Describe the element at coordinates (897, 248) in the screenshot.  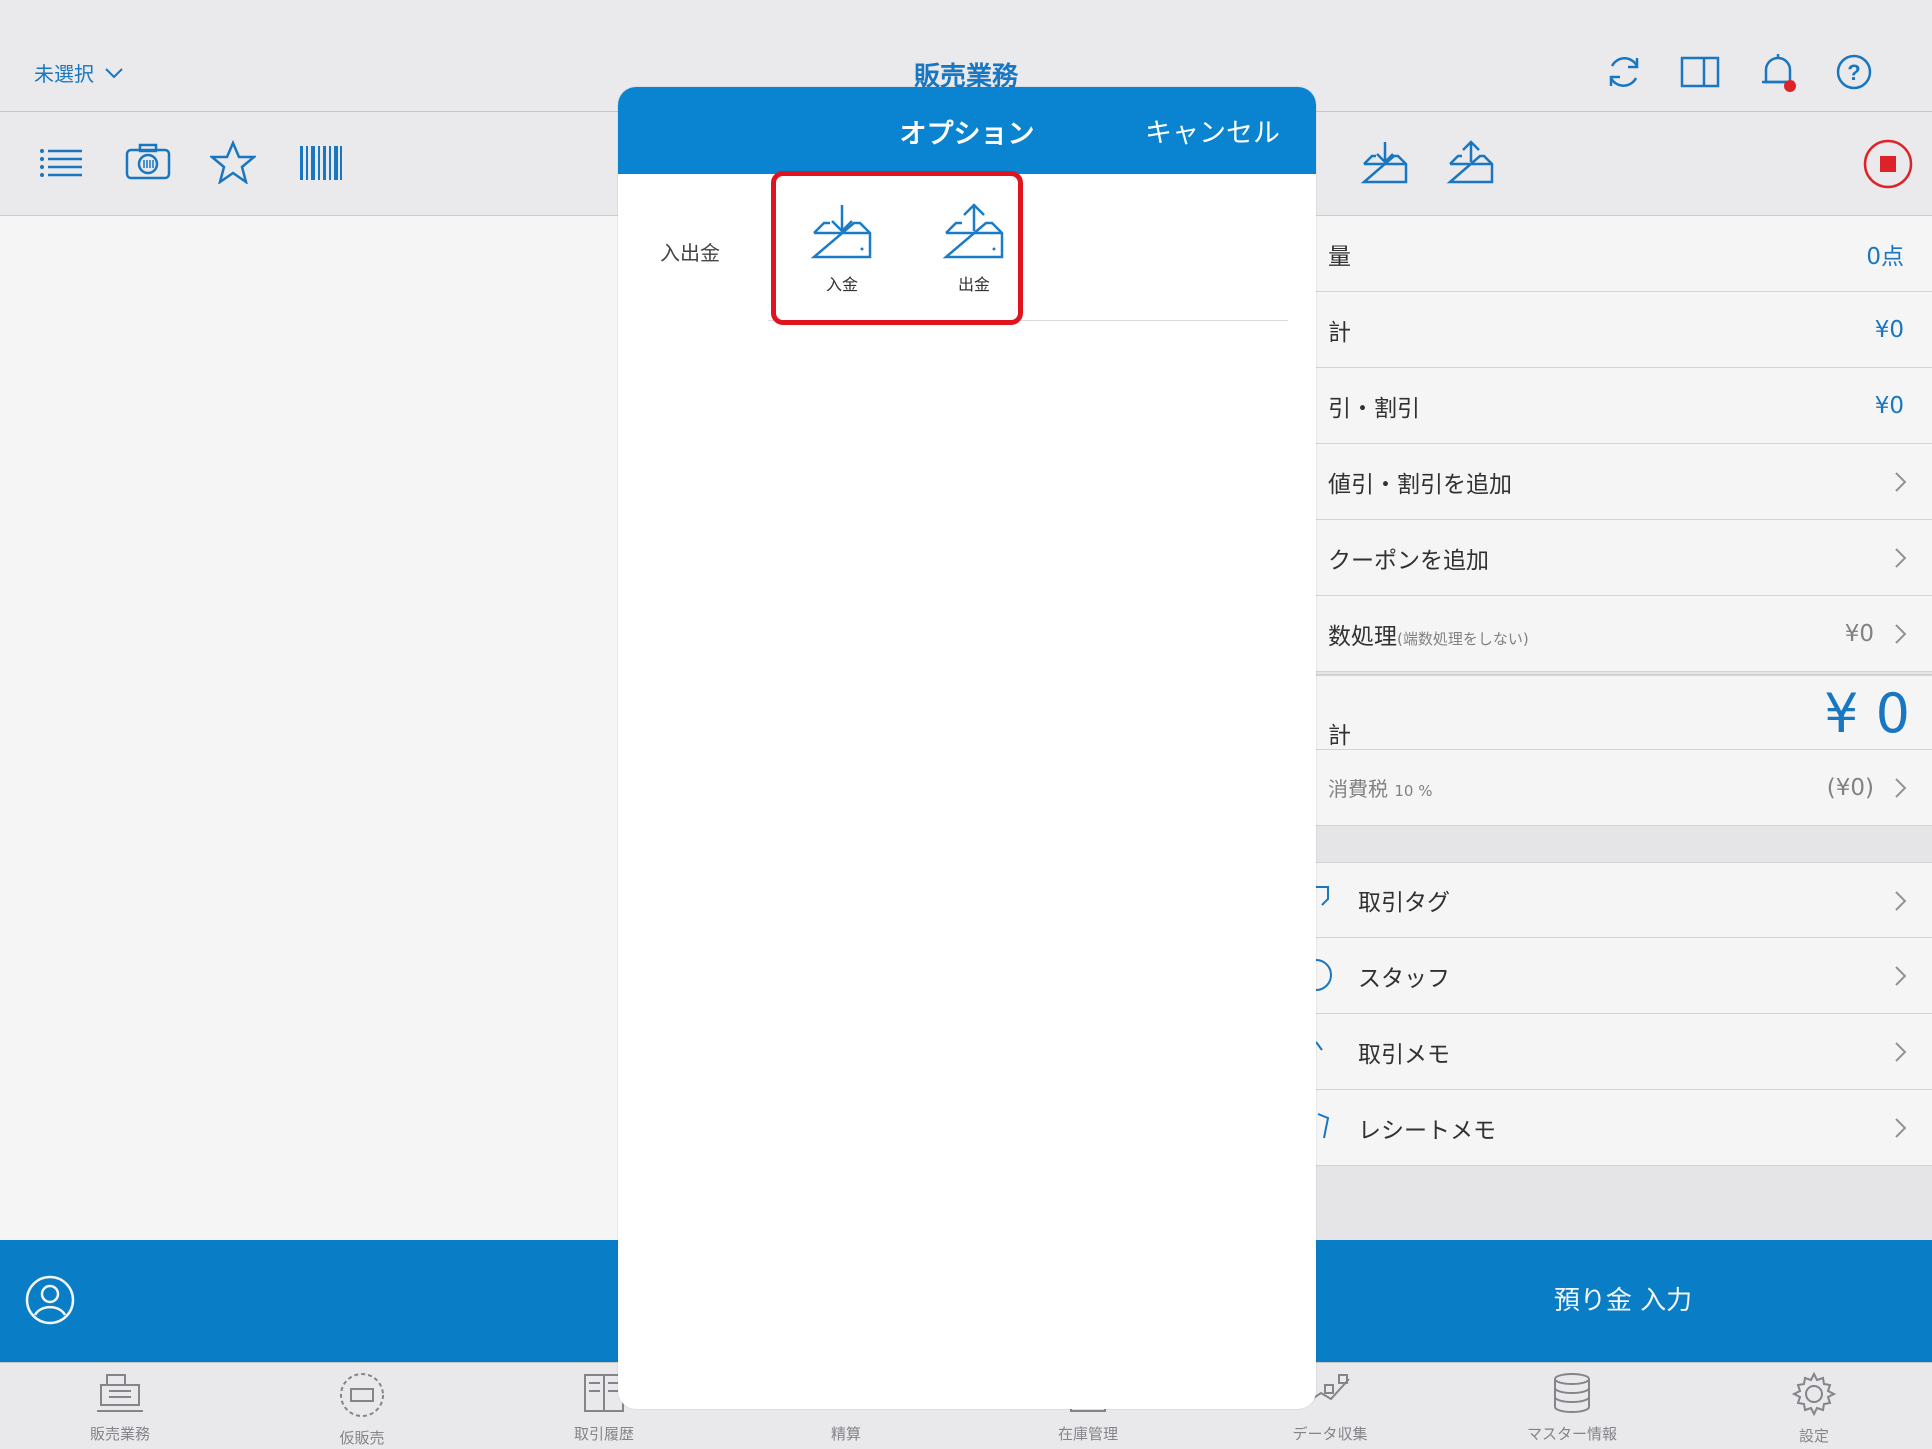
I see `highlight-box` at that location.